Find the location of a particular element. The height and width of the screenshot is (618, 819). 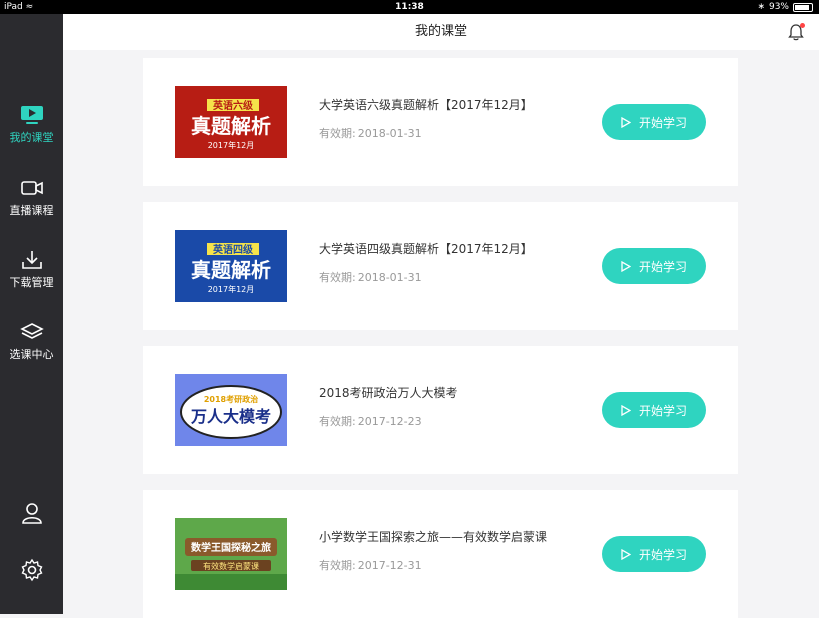

user-icon is located at coordinates (31, 513).